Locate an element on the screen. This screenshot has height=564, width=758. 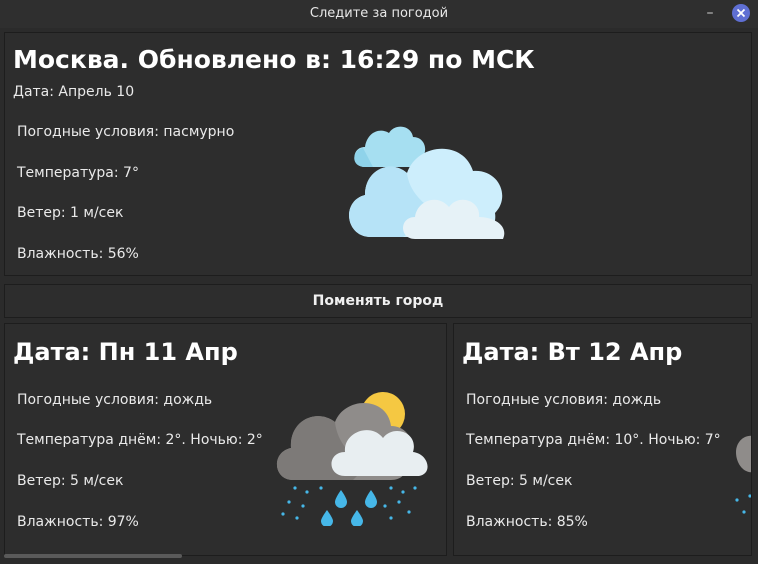
close-icon is located at coordinates (741, 13).